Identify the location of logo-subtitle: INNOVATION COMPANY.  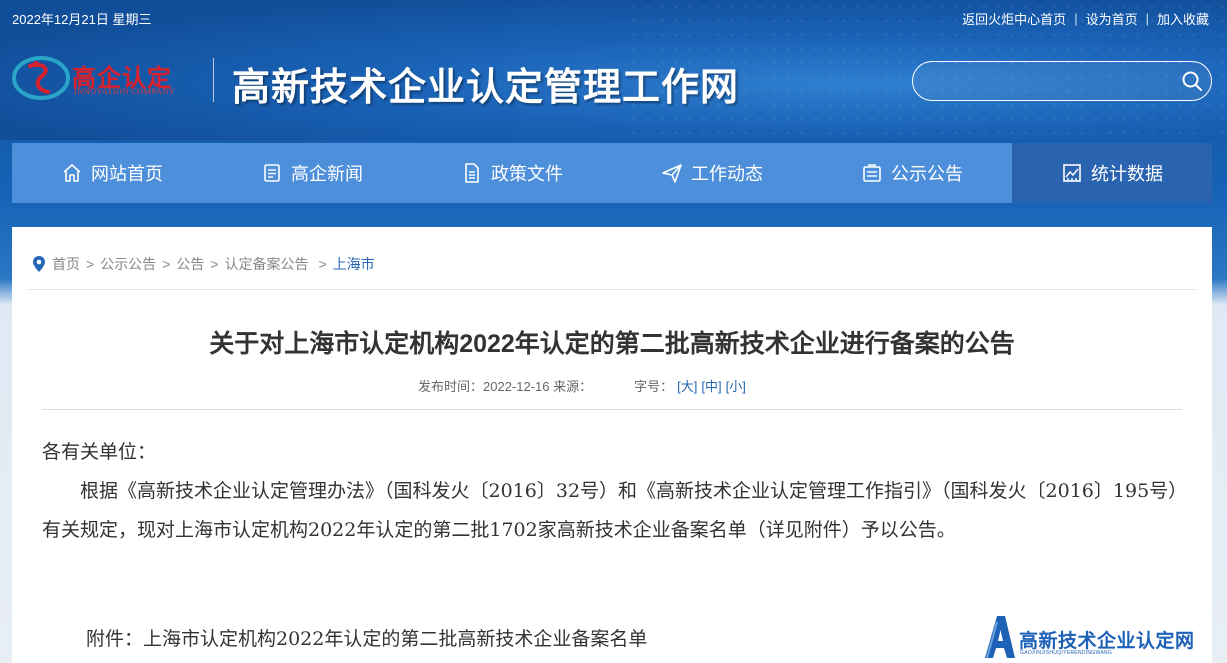
(125, 91).